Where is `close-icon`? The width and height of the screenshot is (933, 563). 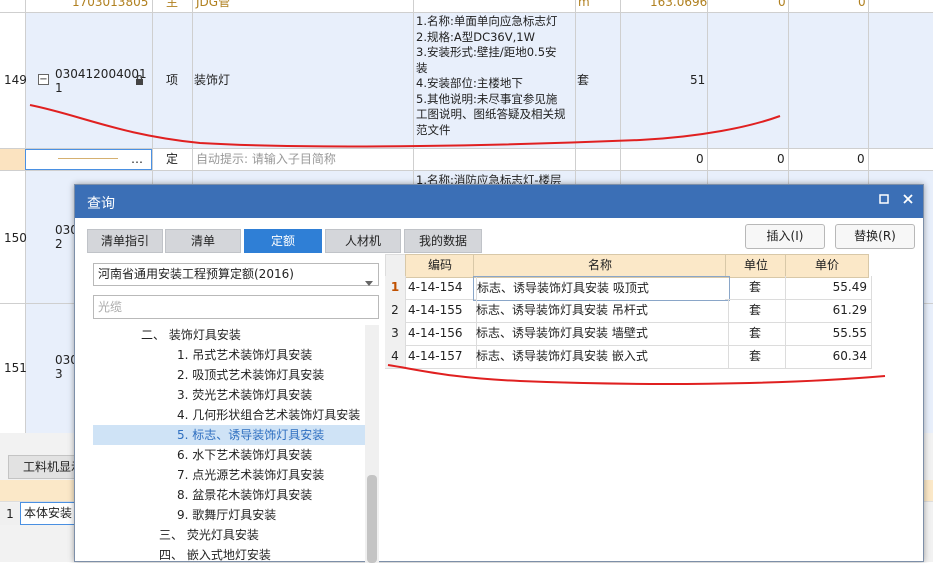
close-icon is located at coordinates (908, 201).